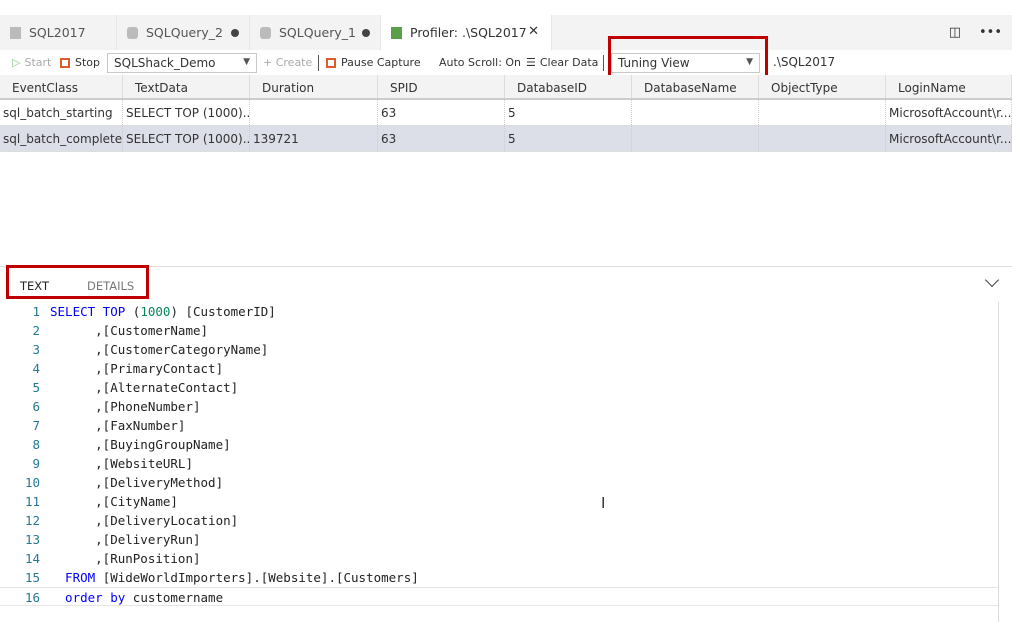  Describe the element at coordinates (366, 33) in the screenshot. I see `unsaved-dot-icon` at that location.